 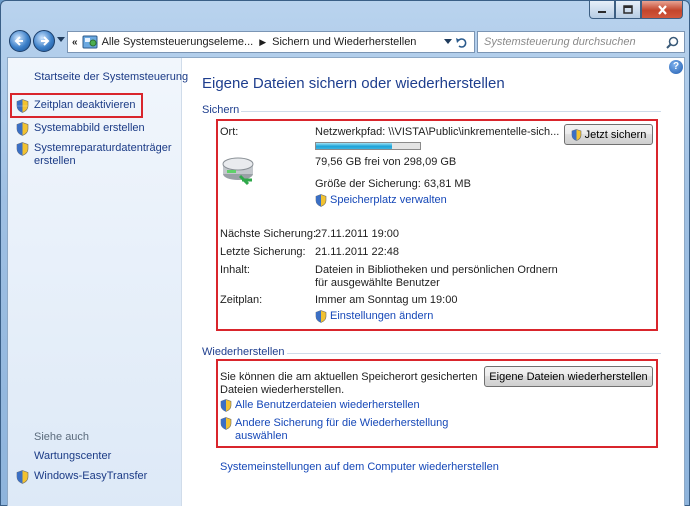 I want to click on schedule-value: Immer am Sonntag um 19:00, so click(x=386, y=300).